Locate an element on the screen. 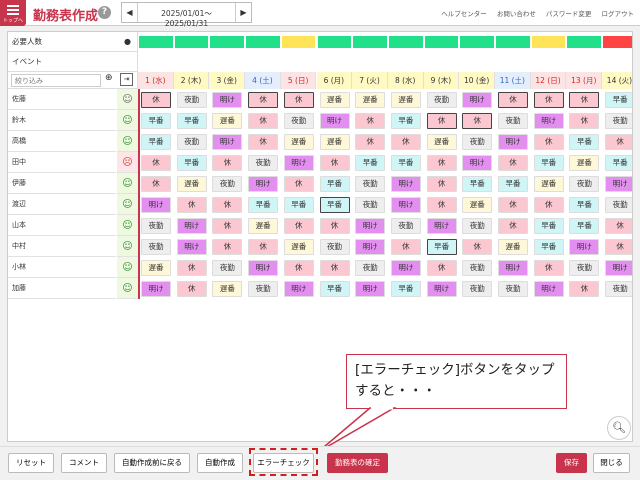 This screenshot has width=640, height=480. filter-input is located at coordinates (56, 80).